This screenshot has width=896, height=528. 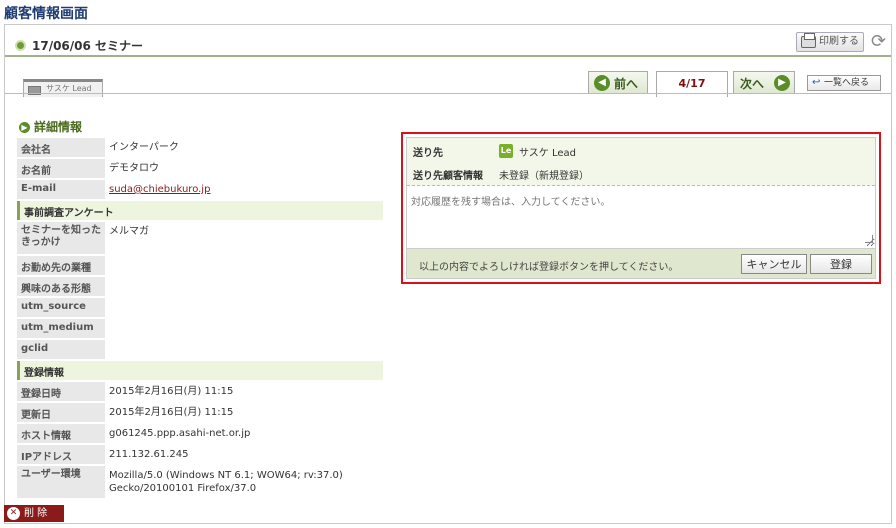 I want to click on detail-key: セミナーを知ったきっかけ, so click(x=61, y=238).